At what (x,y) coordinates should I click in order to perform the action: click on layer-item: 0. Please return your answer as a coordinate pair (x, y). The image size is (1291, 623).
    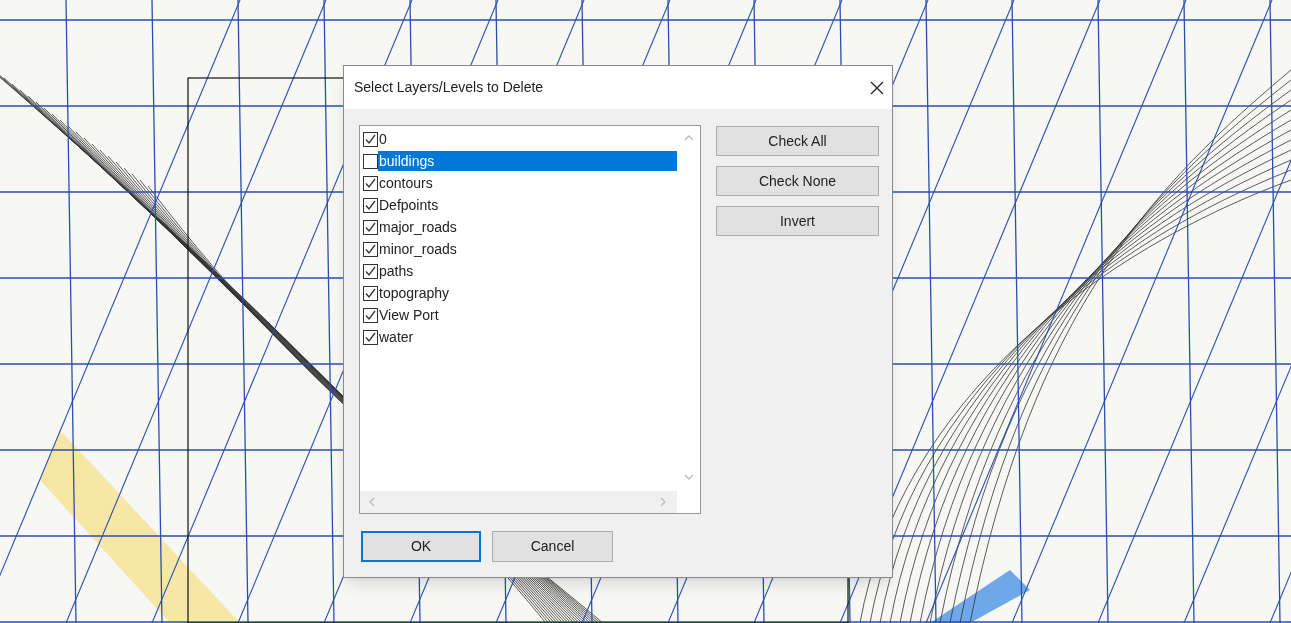
    Looking at the image, I should click on (527, 139).